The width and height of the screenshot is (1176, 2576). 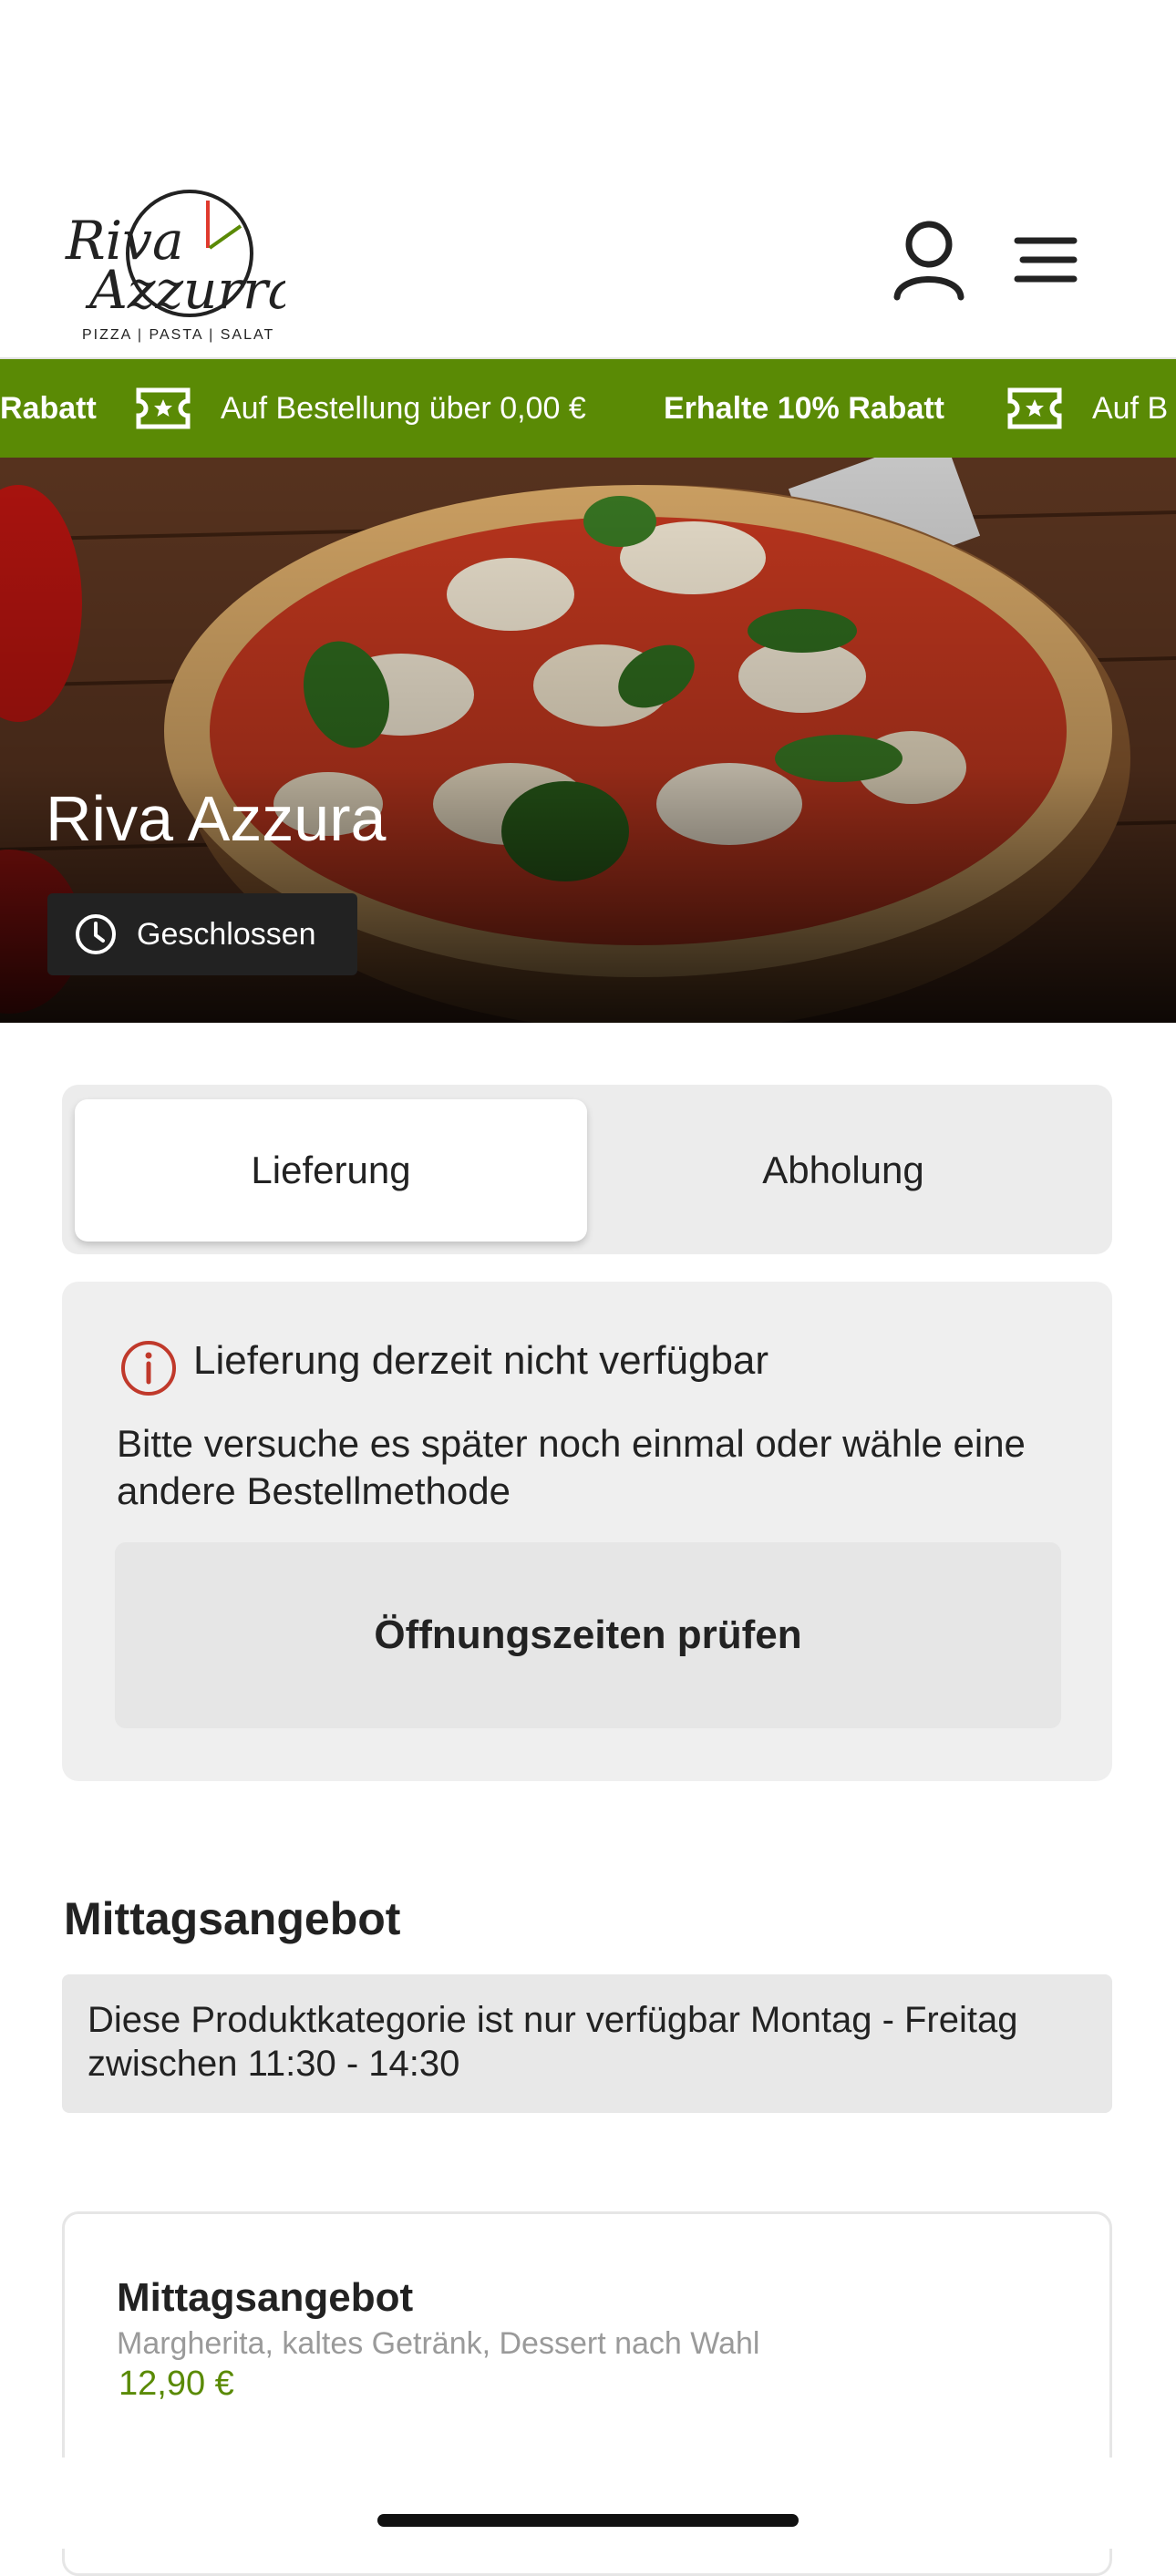 I want to click on category-title: Mittagsangebot, so click(x=232, y=1919).